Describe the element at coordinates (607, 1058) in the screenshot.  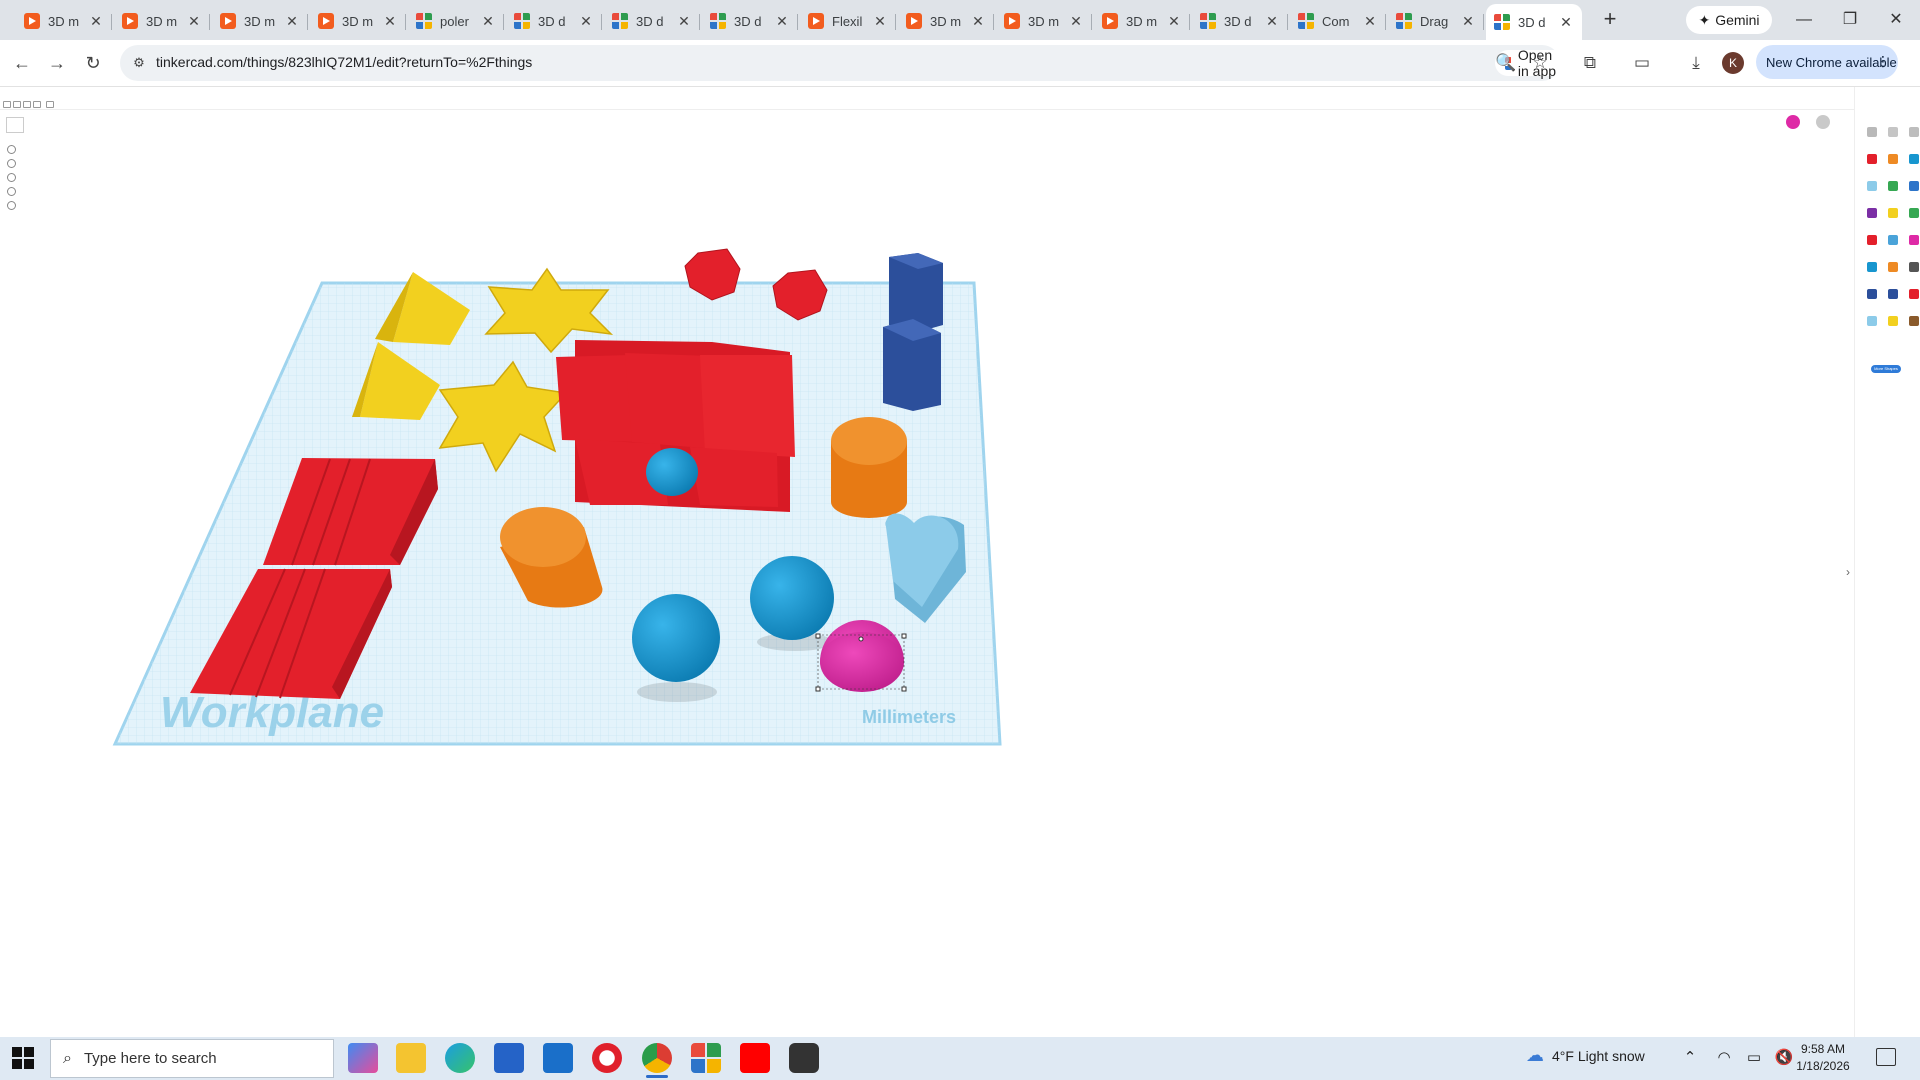
I see `opera-icon` at that location.